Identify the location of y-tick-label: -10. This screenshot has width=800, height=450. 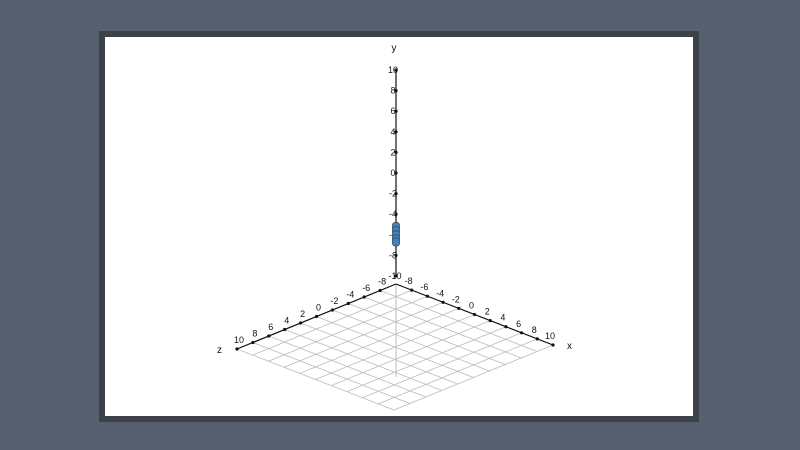
(394, 276).